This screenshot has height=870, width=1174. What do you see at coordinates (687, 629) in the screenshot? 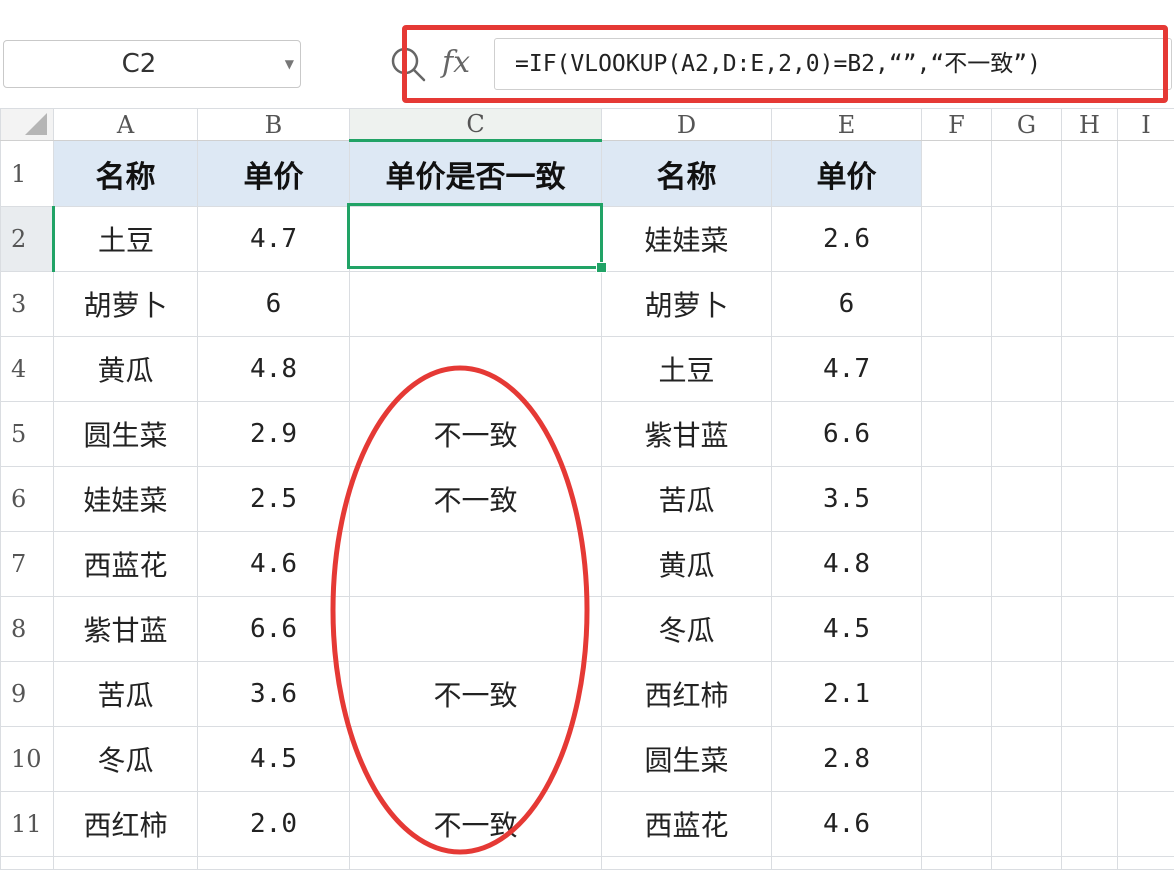
I see `cell-name-2: 冬瓜` at bounding box center [687, 629].